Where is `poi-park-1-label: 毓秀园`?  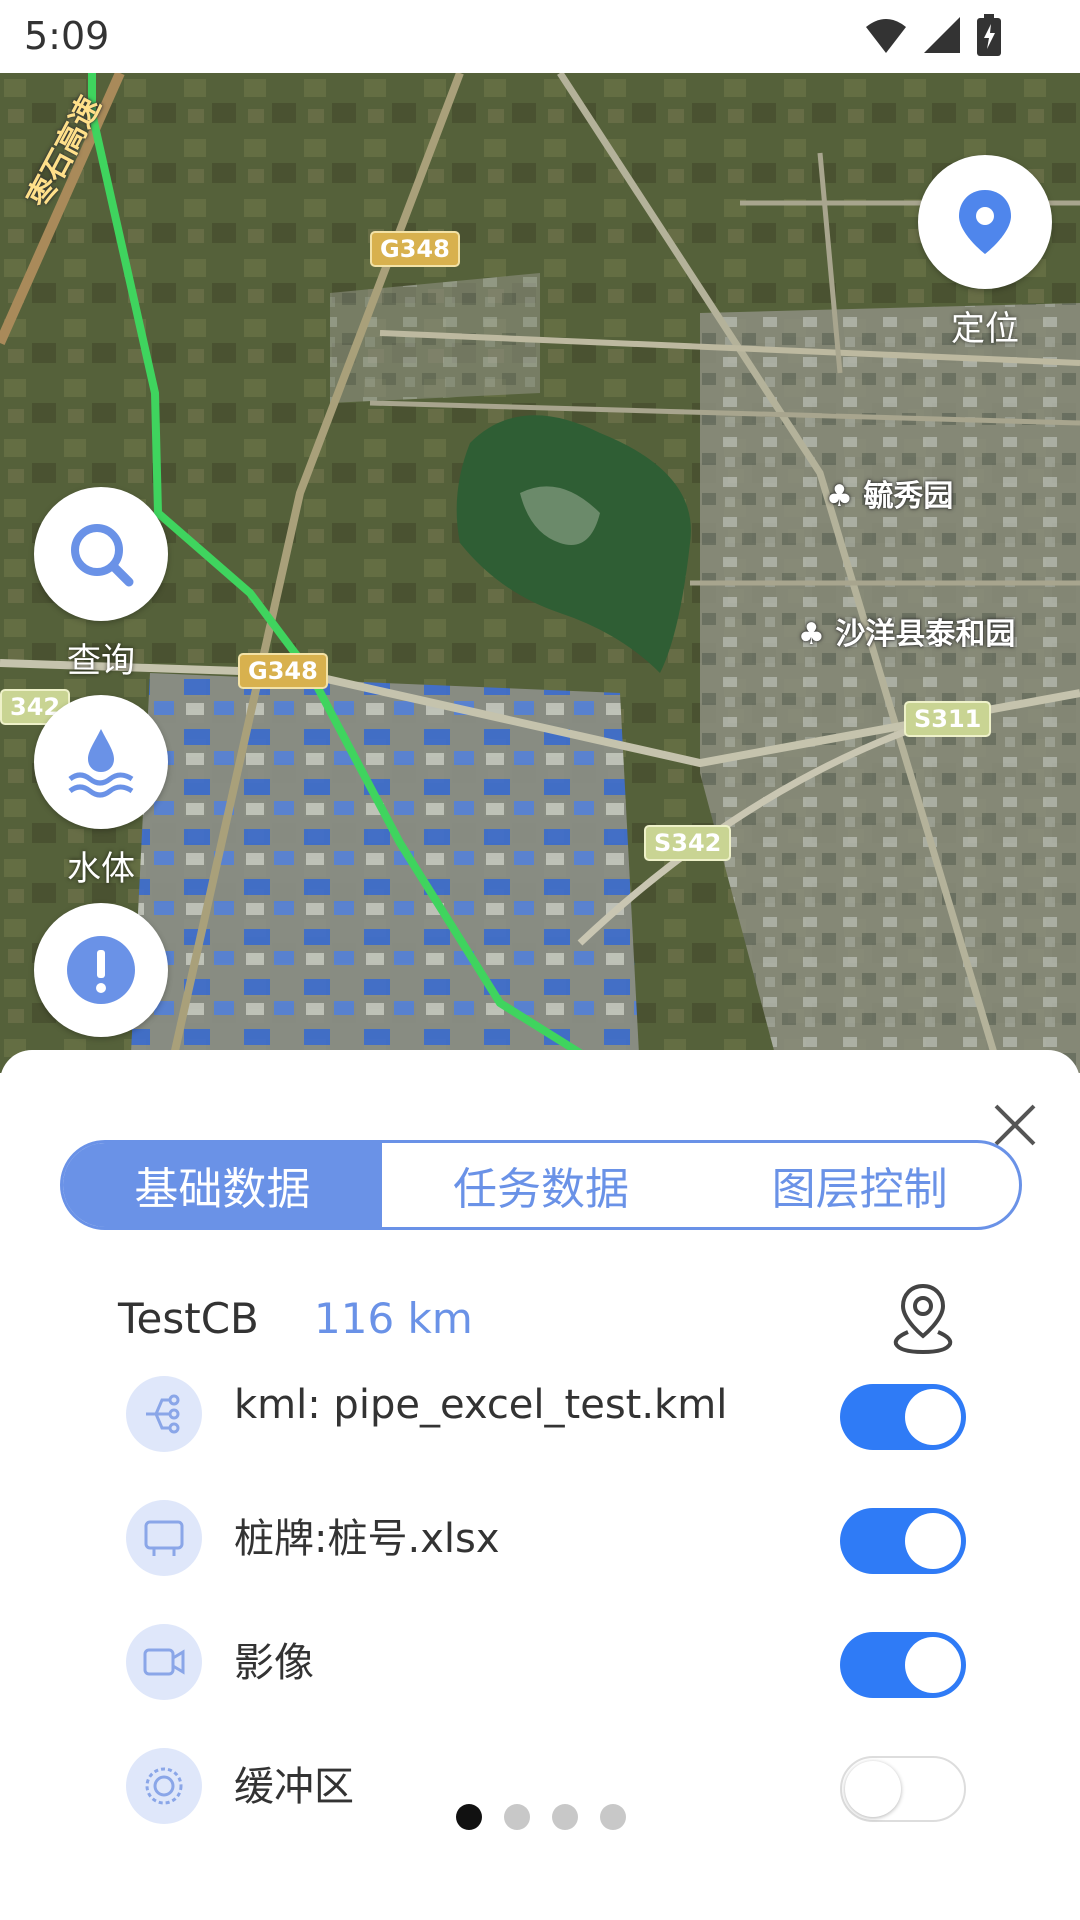
poi-park-1-label: 毓秀园 is located at coordinates (908, 496).